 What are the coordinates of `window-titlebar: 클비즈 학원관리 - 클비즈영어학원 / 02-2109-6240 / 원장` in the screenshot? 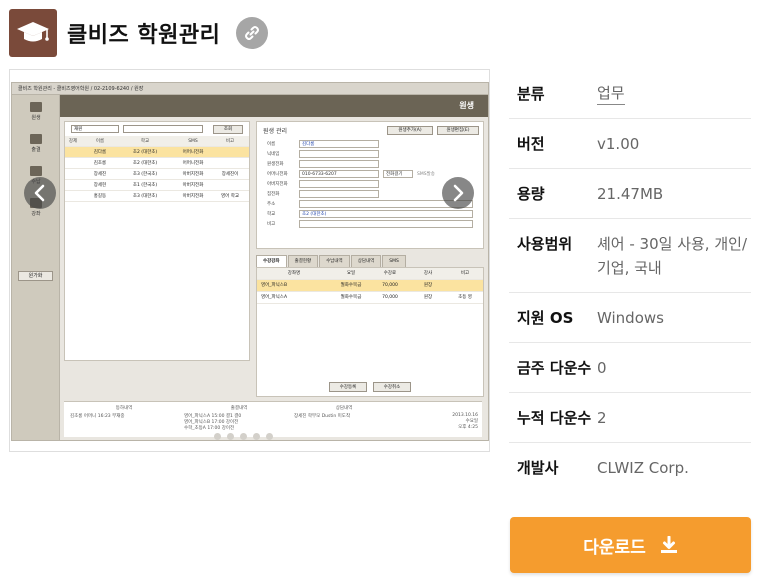 It's located at (250, 89).